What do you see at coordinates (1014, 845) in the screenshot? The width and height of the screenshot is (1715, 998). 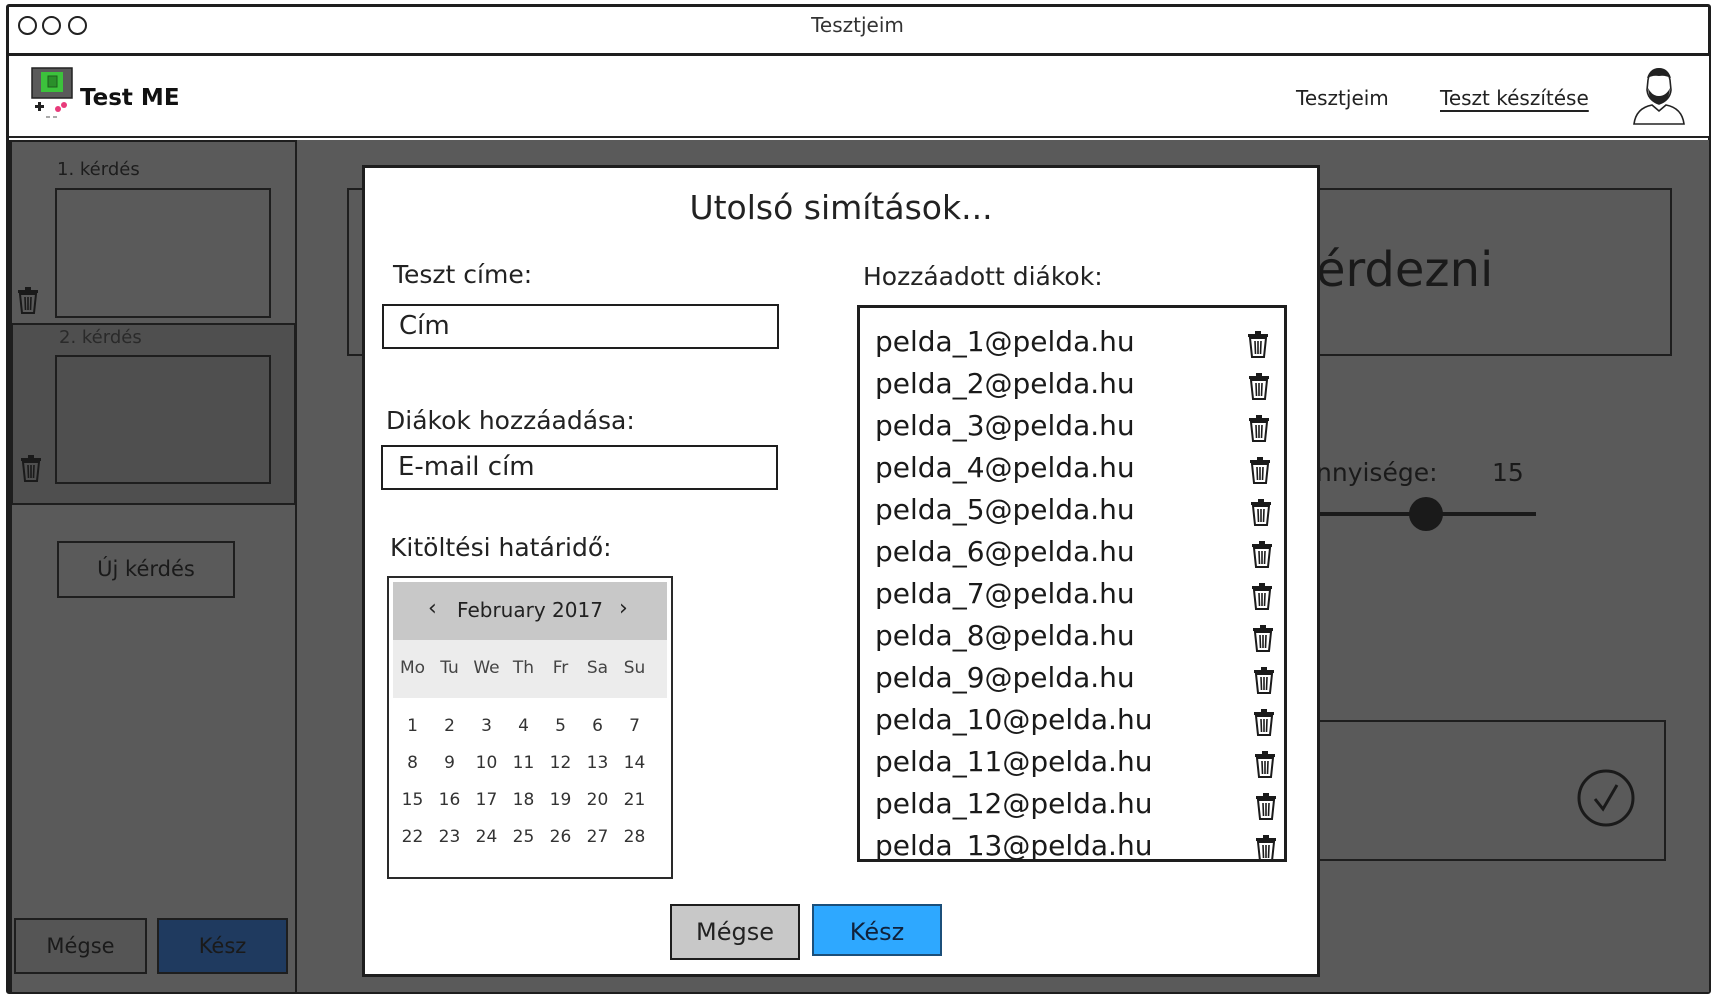 I see `student-email: pelda_13@pelda.hu` at bounding box center [1014, 845].